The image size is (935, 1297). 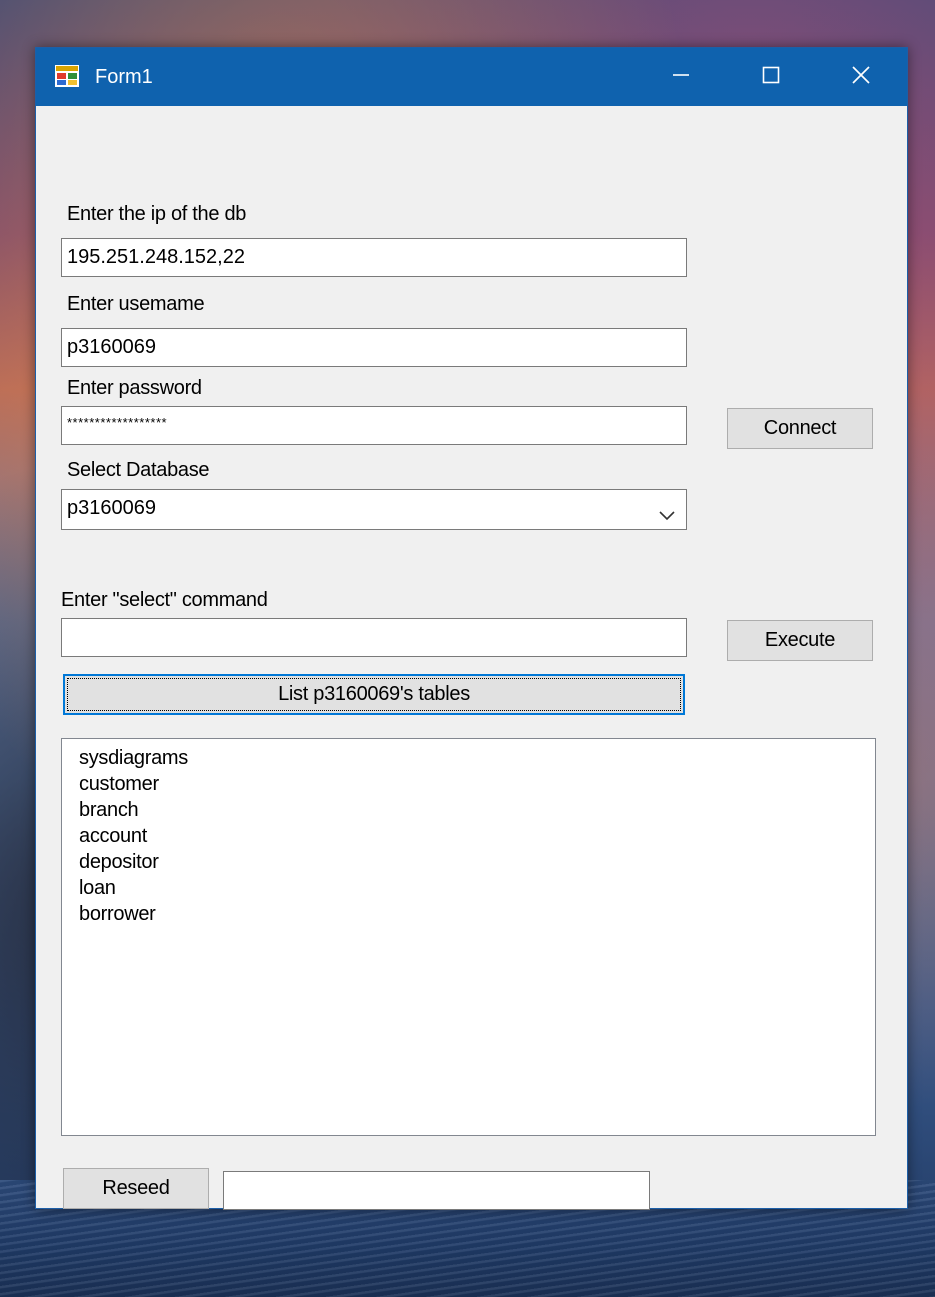 What do you see at coordinates (477, 836) in the screenshot?
I see `list-item: account` at bounding box center [477, 836].